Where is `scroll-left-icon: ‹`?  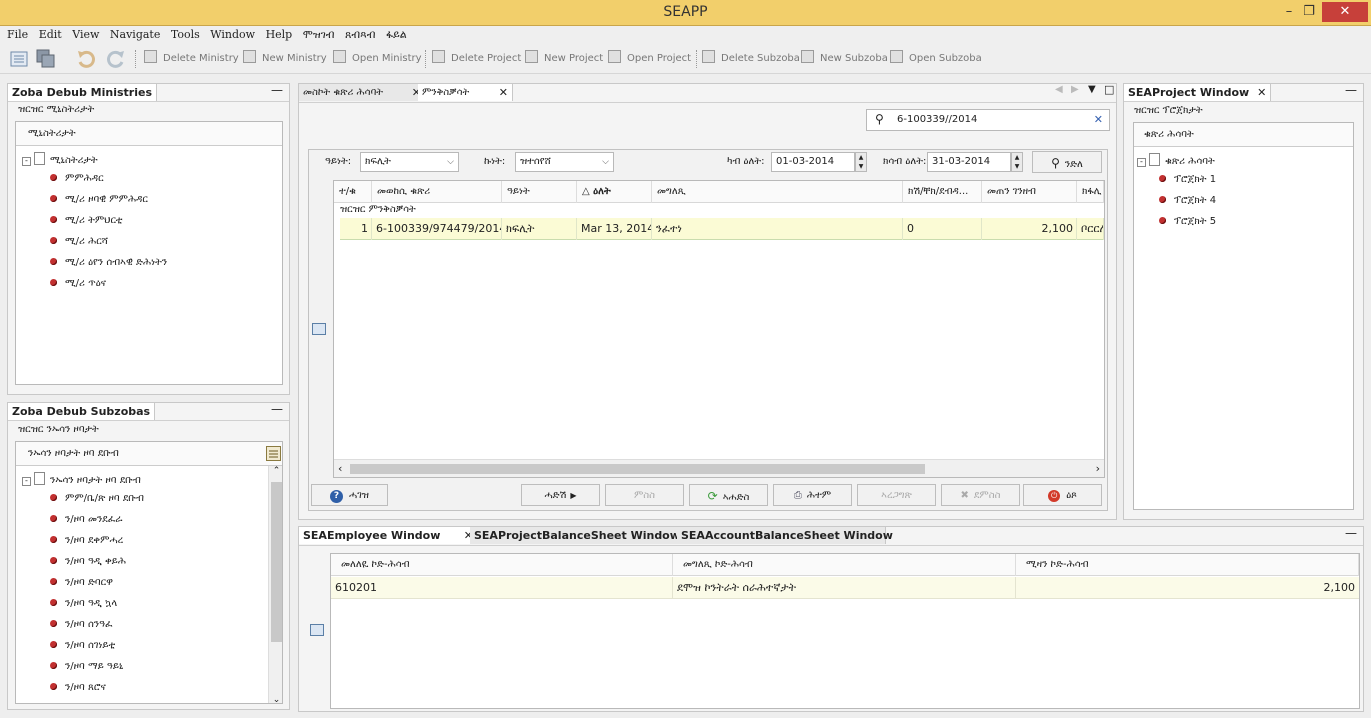 scroll-left-icon: ‹ is located at coordinates (340, 468).